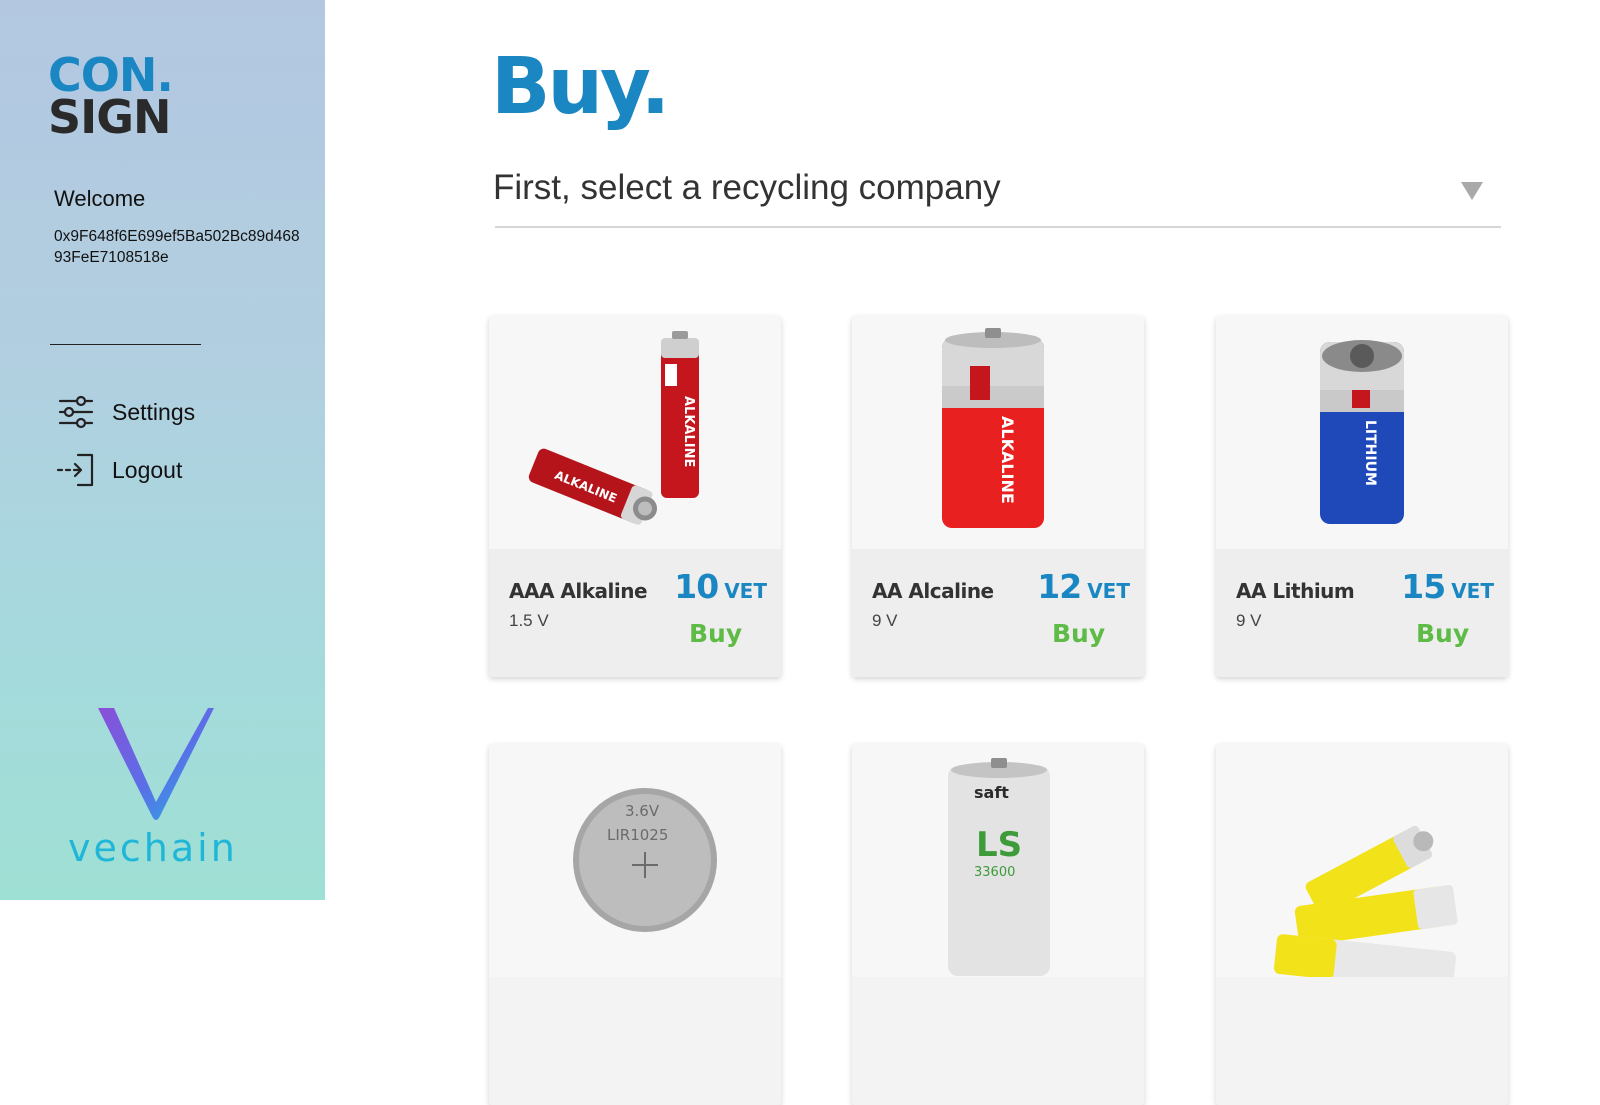 Image resolution: width=1600 pixels, height=1105 pixels. Describe the element at coordinates (1423, 586) in the screenshot. I see `price-value: 15` at that location.